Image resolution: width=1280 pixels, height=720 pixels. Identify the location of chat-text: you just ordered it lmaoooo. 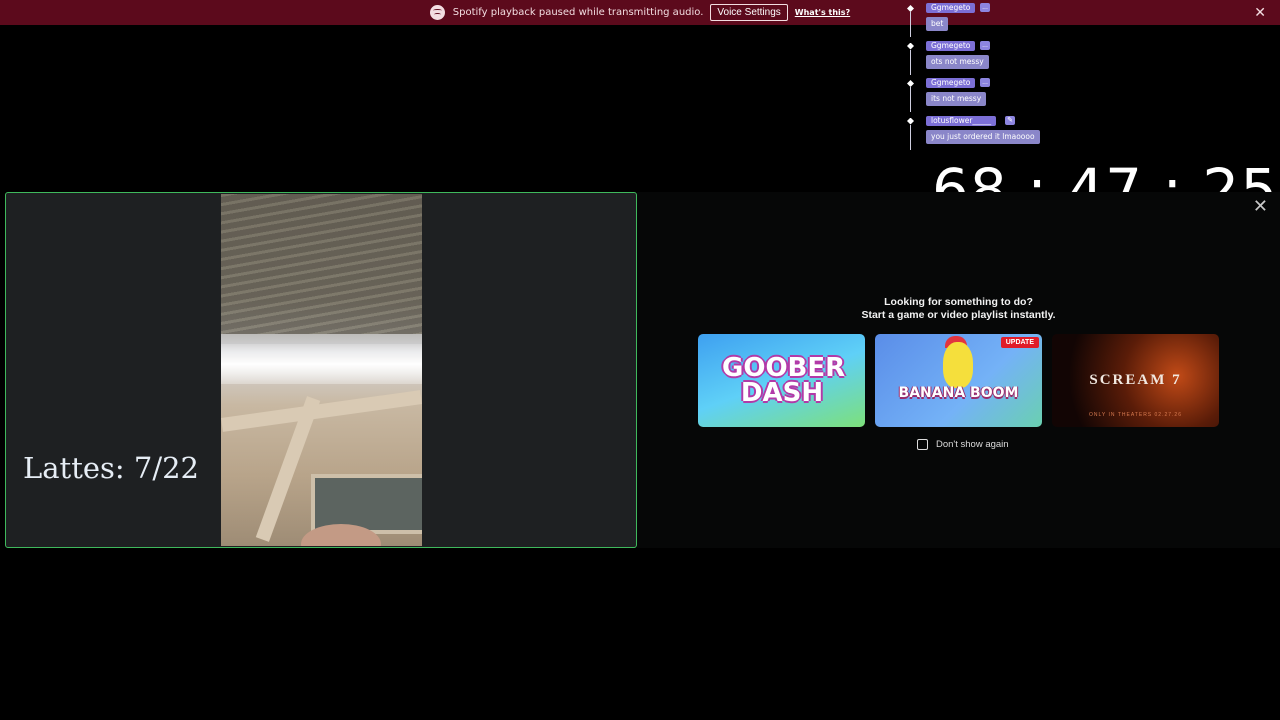
(983, 136).